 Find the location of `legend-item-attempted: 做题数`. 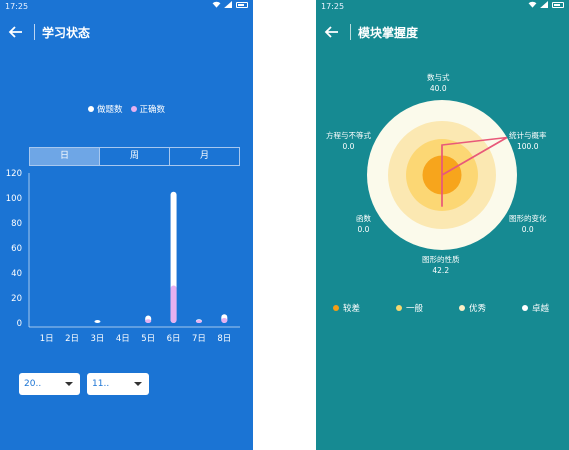

legend-item-attempted: 做题数 is located at coordinates (105, 109).